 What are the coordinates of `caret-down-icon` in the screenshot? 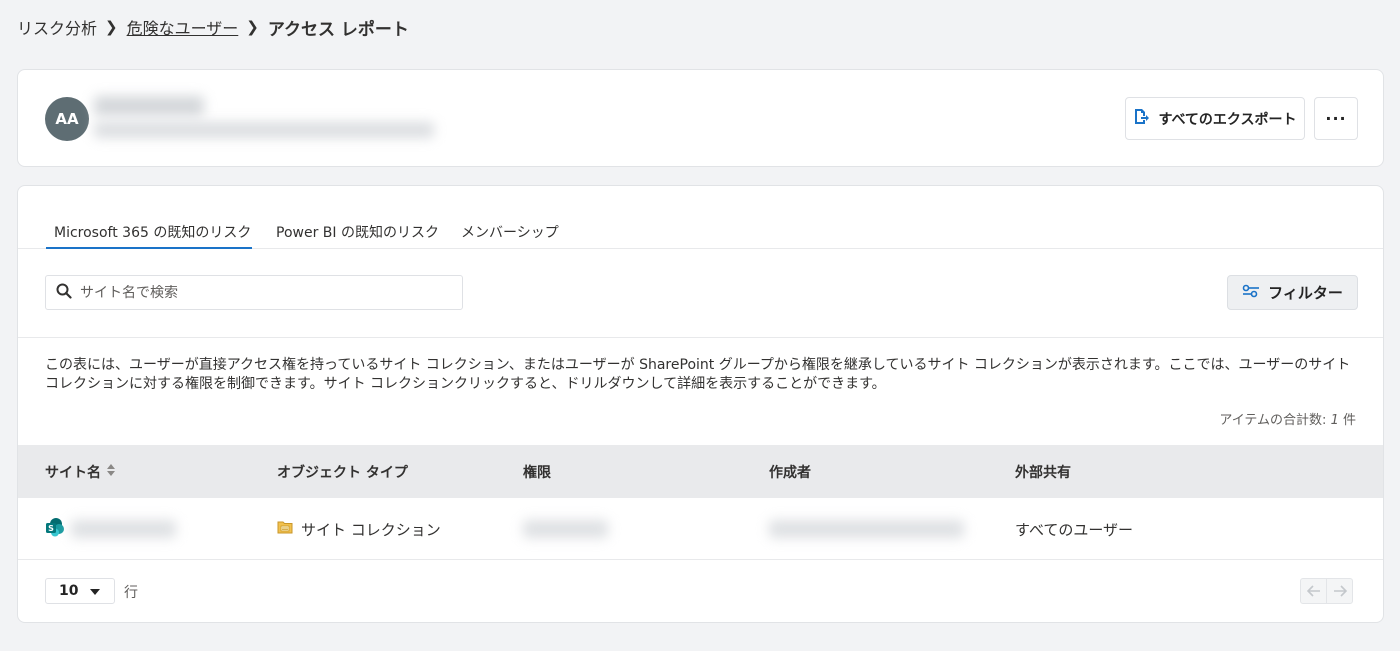 It's located at (95, 591).